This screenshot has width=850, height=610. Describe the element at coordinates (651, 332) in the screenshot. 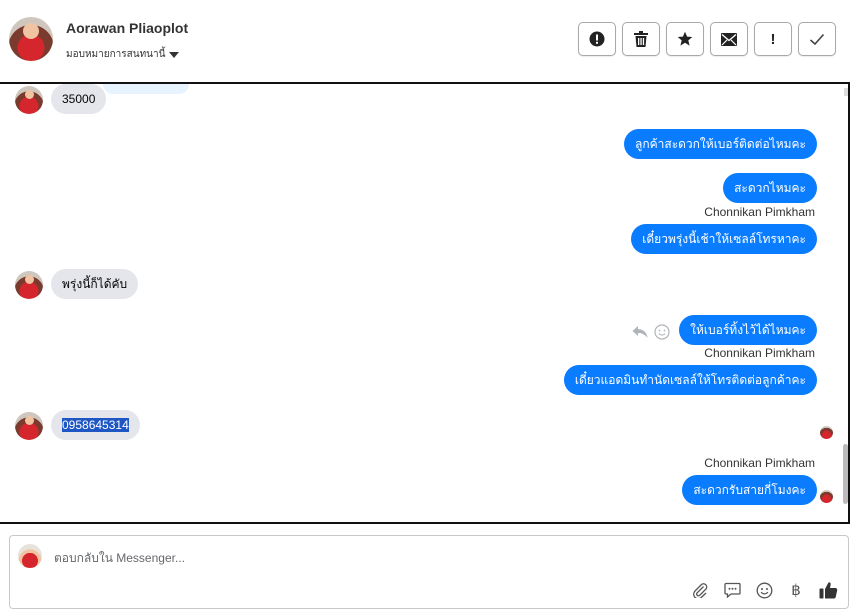

I see `message-actions` at that location.